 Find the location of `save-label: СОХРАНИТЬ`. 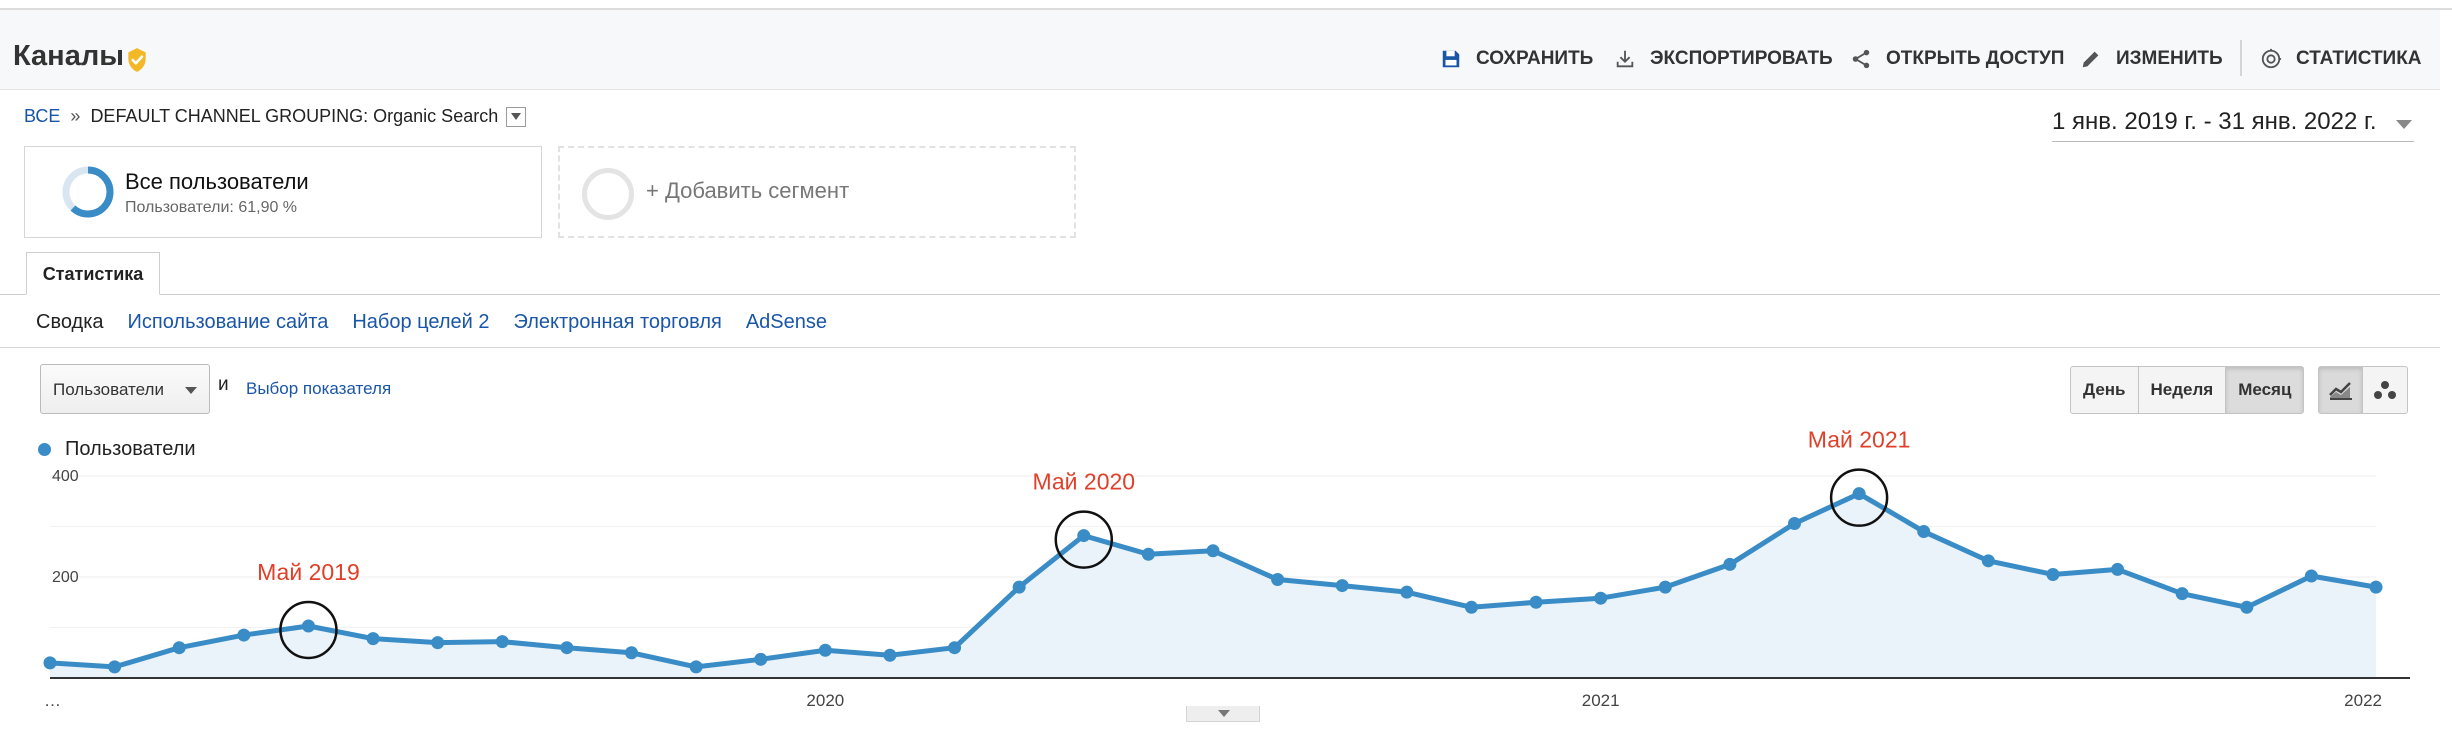

save-label: СОХРАНИТЬ is located at coordinates (1535, 58).